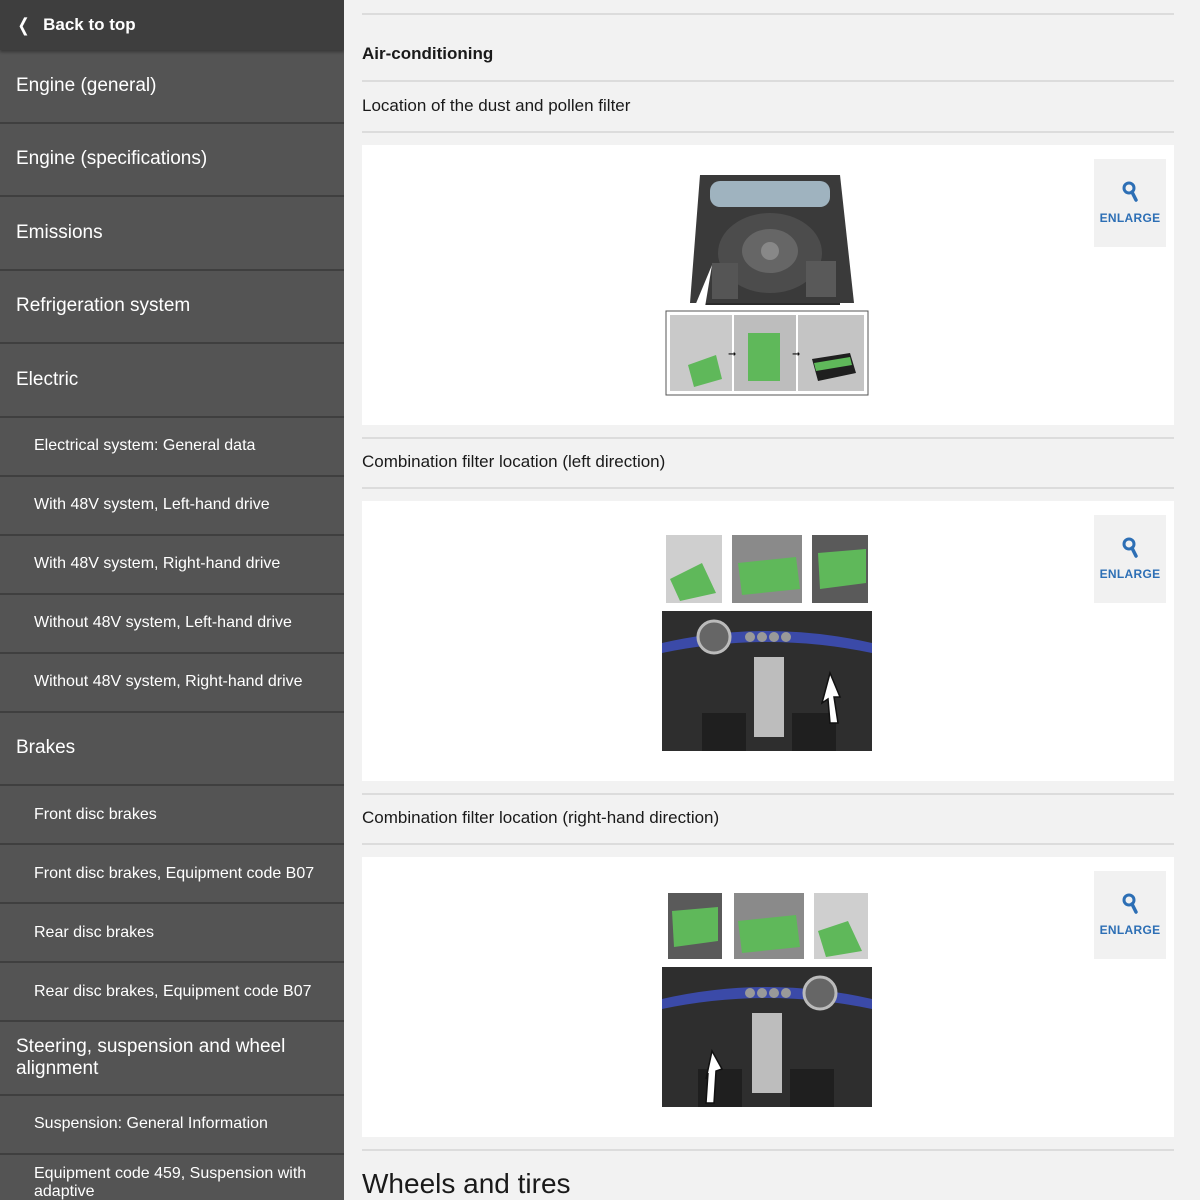  What do you see at coordinates (172, 815) in the screenshot?
I see `sidebar-subitem-front-disc-brakes: Front disc brakes` at bounding box center [172, 815].